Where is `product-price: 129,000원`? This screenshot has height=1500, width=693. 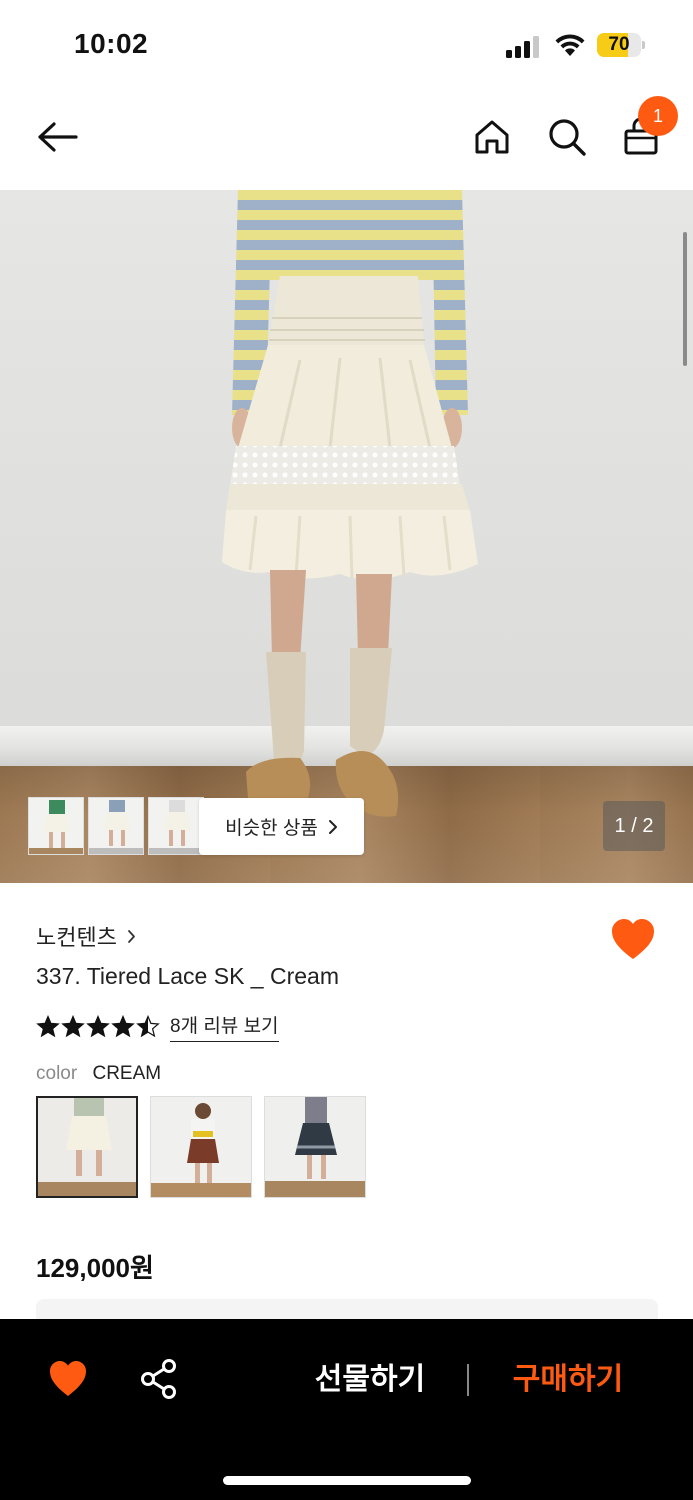
product-price: 129,000원 is located at coordinates (95, 1268).